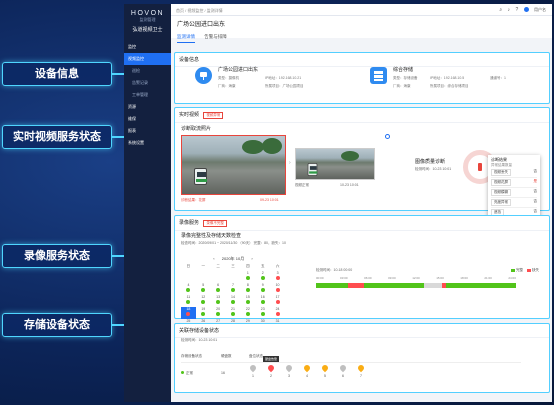  I want to click on avatar, so click(526, 10).